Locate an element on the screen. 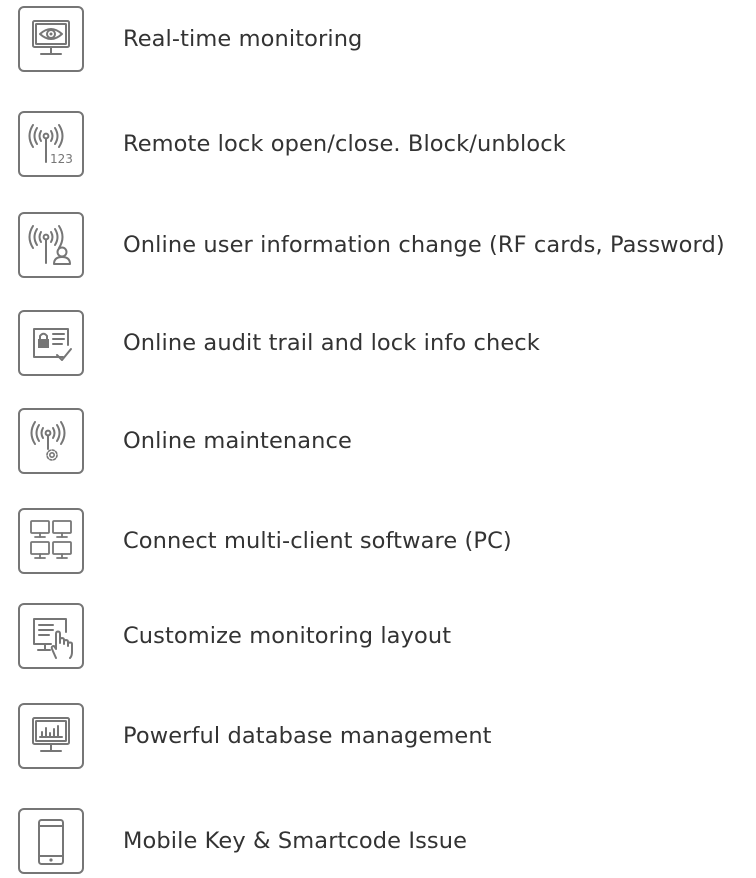 The height and width of the screenshot is (878, 756). monitor-hand-icon is located at coordinates (51, 636).